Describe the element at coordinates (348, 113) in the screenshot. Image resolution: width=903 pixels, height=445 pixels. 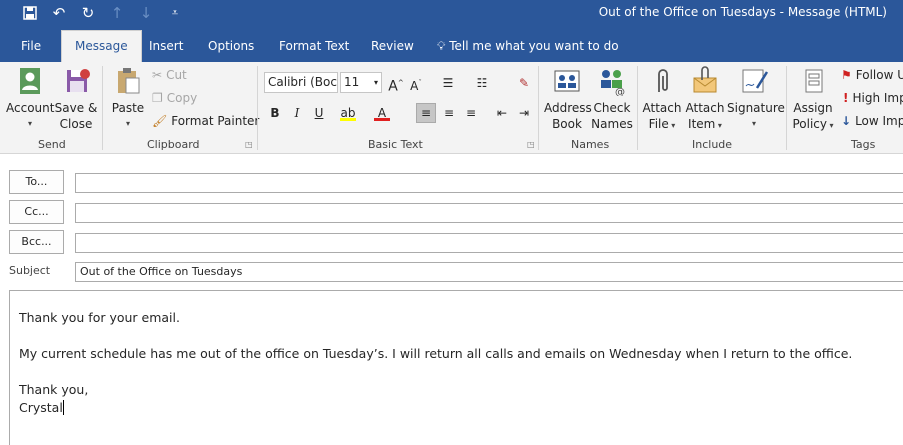
I see `highlight-icon: ab` at that location.